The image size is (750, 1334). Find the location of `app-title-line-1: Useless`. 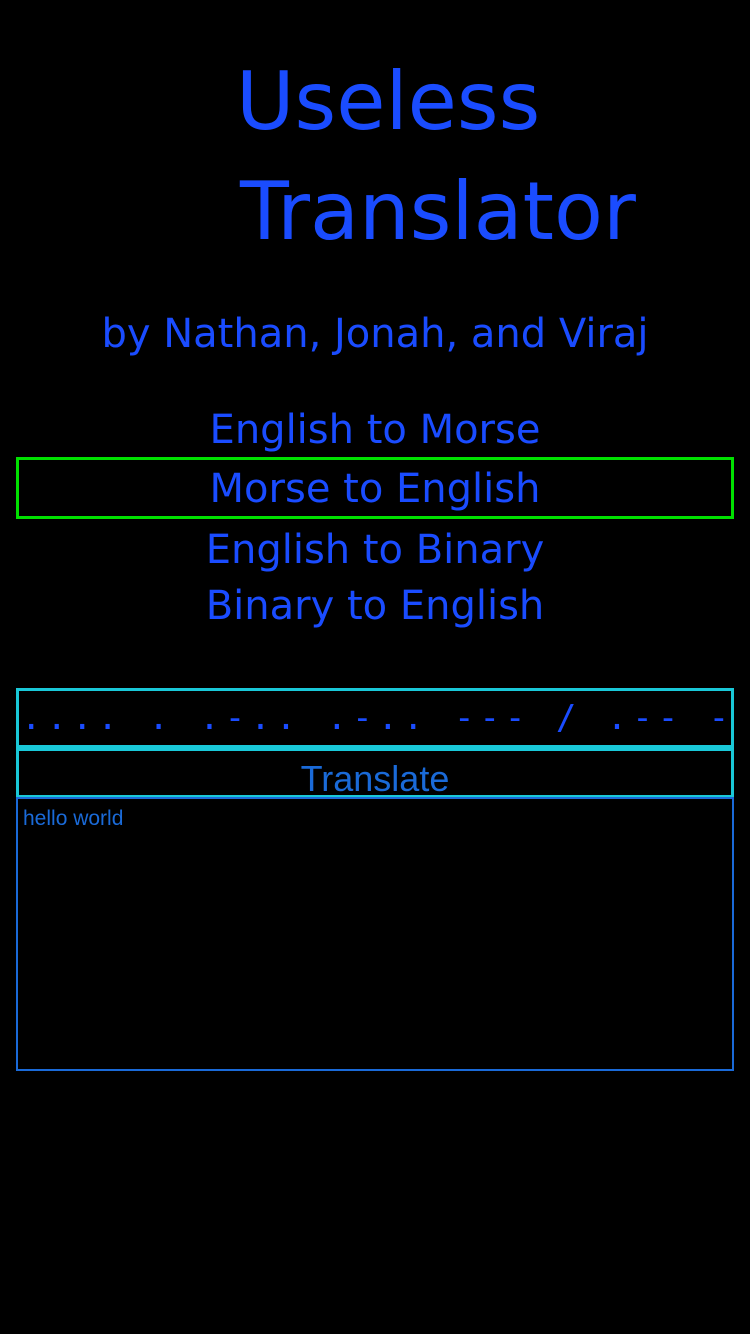

app-title-line-1: Useless is located at coordinates (388, 101).